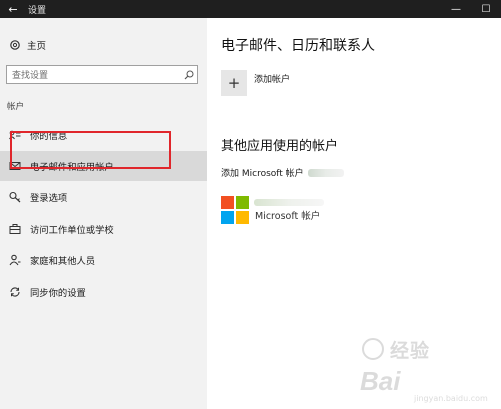 The height and width of the screenshot is (409, 501). I want to click on window-controls: — ☐, so click(471, 9).